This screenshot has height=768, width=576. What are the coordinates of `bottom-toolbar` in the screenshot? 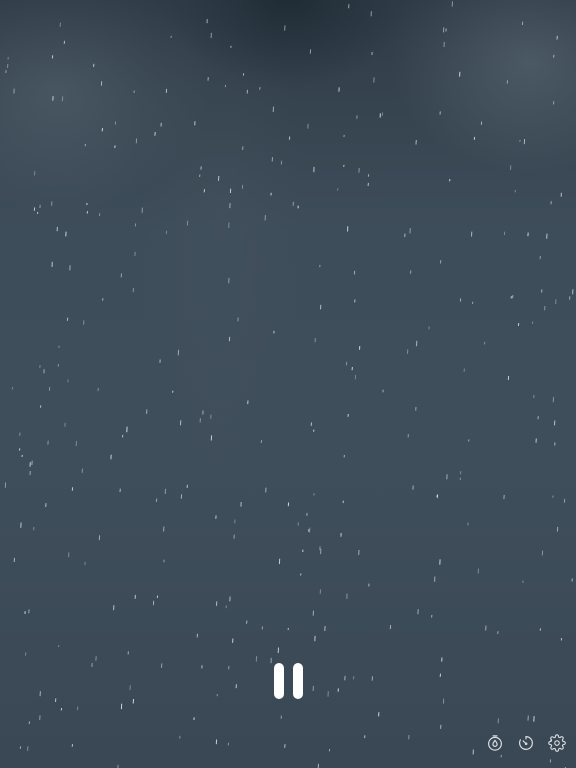 It's located at (526, 745).